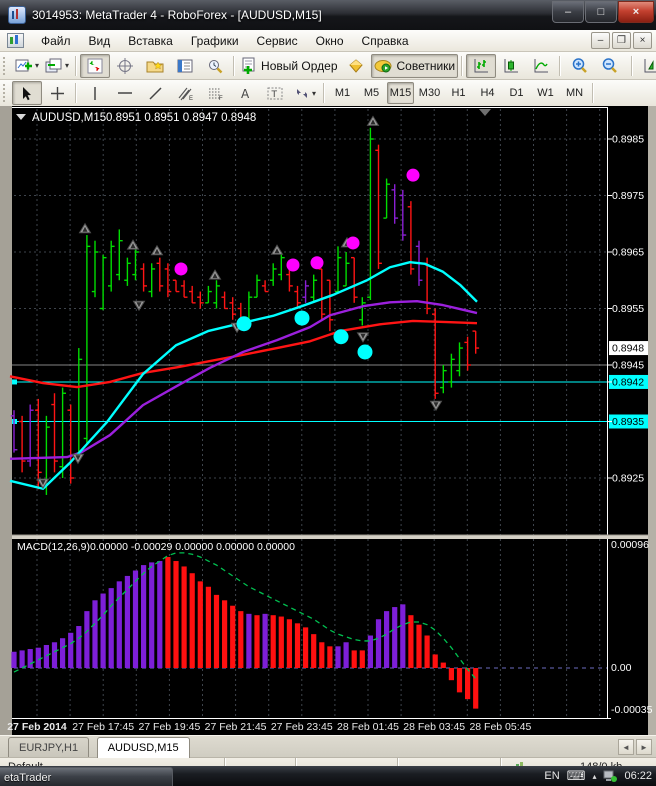  I want to click on timeframe-group: M1 M5 M15 M30 H1 H4 D1 W1 MN, so click(458, 93).